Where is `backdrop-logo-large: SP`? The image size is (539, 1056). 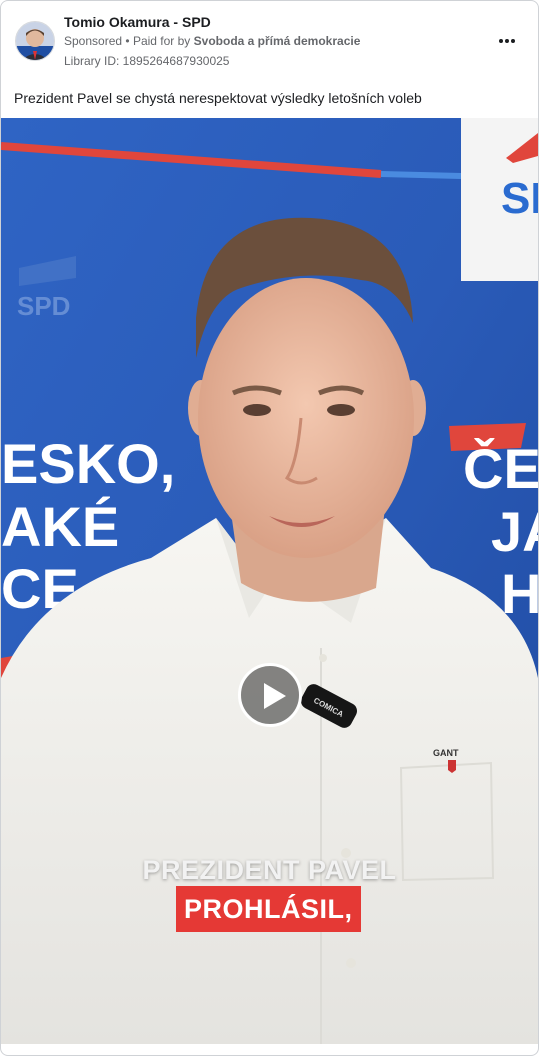 backdrop-logo-large: SP is located at coordinates (519, 198).